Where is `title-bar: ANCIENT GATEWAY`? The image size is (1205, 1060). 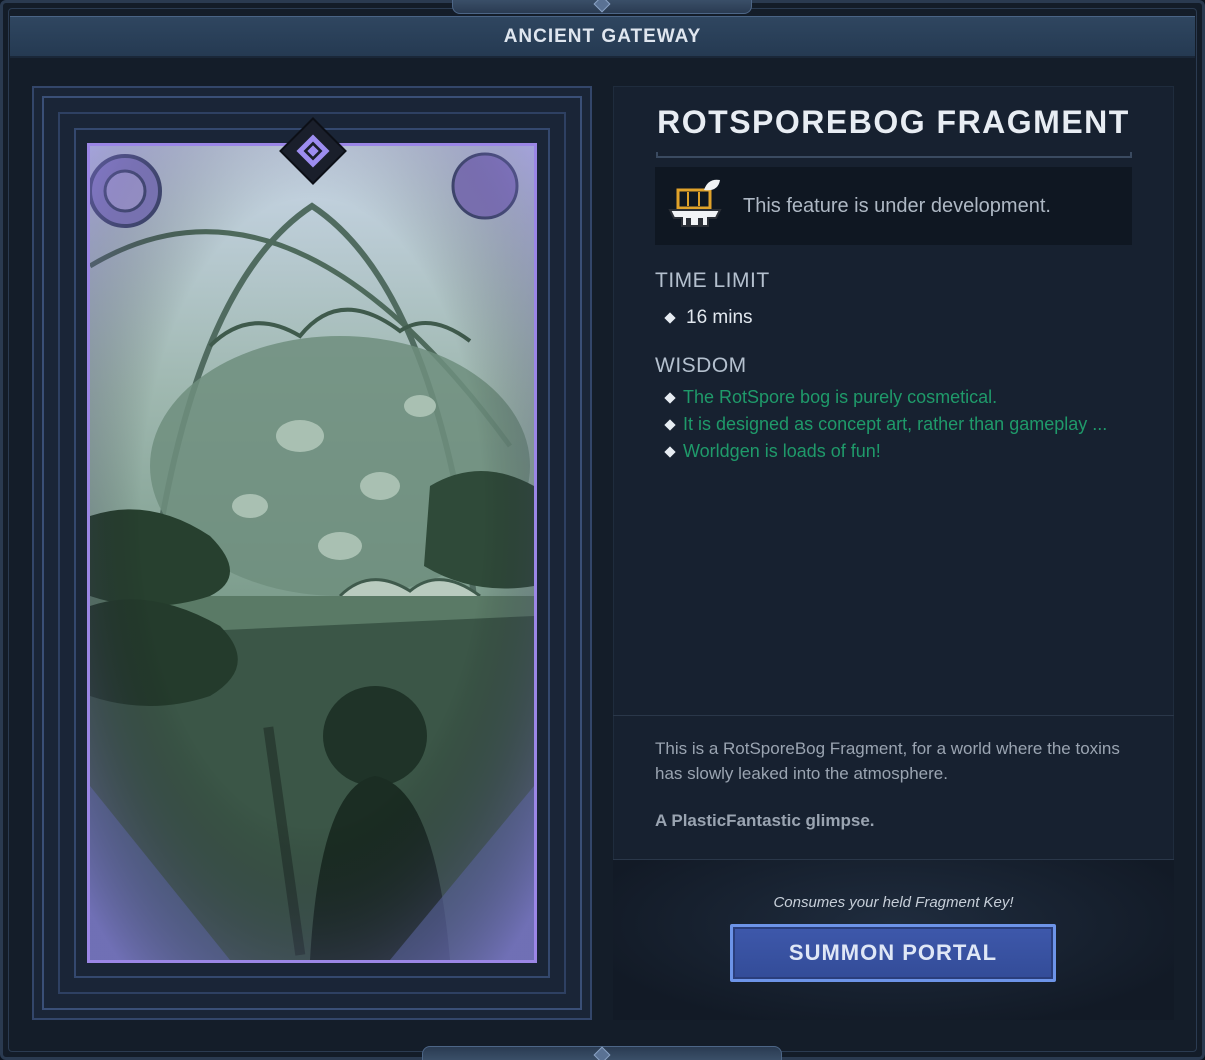
title-bar: ANCIENT GATEWAY is located at coordinates (602, 37).